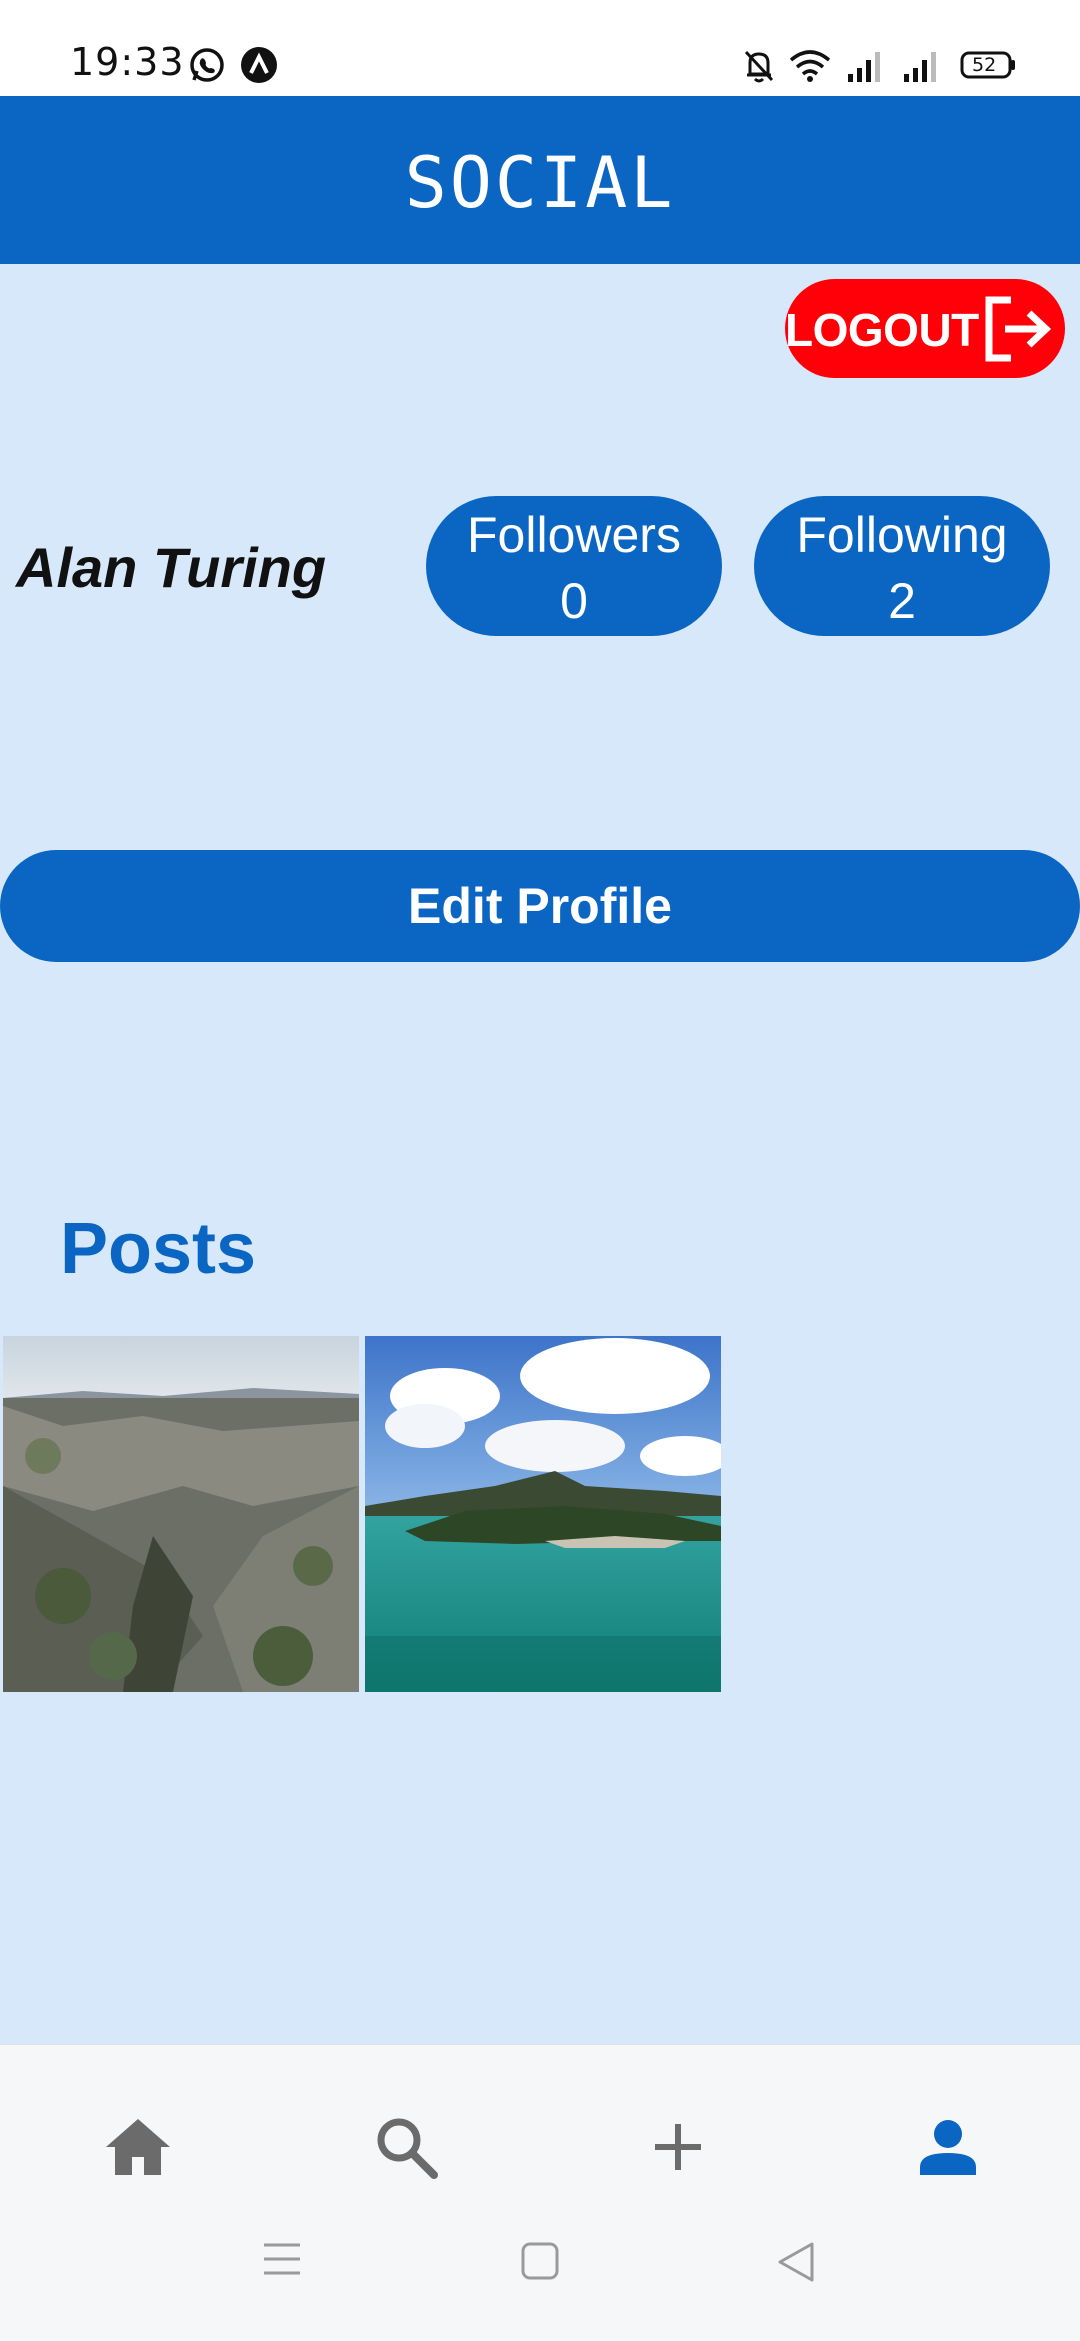  I want to click on followers-label: Followers, so click(574, 535).